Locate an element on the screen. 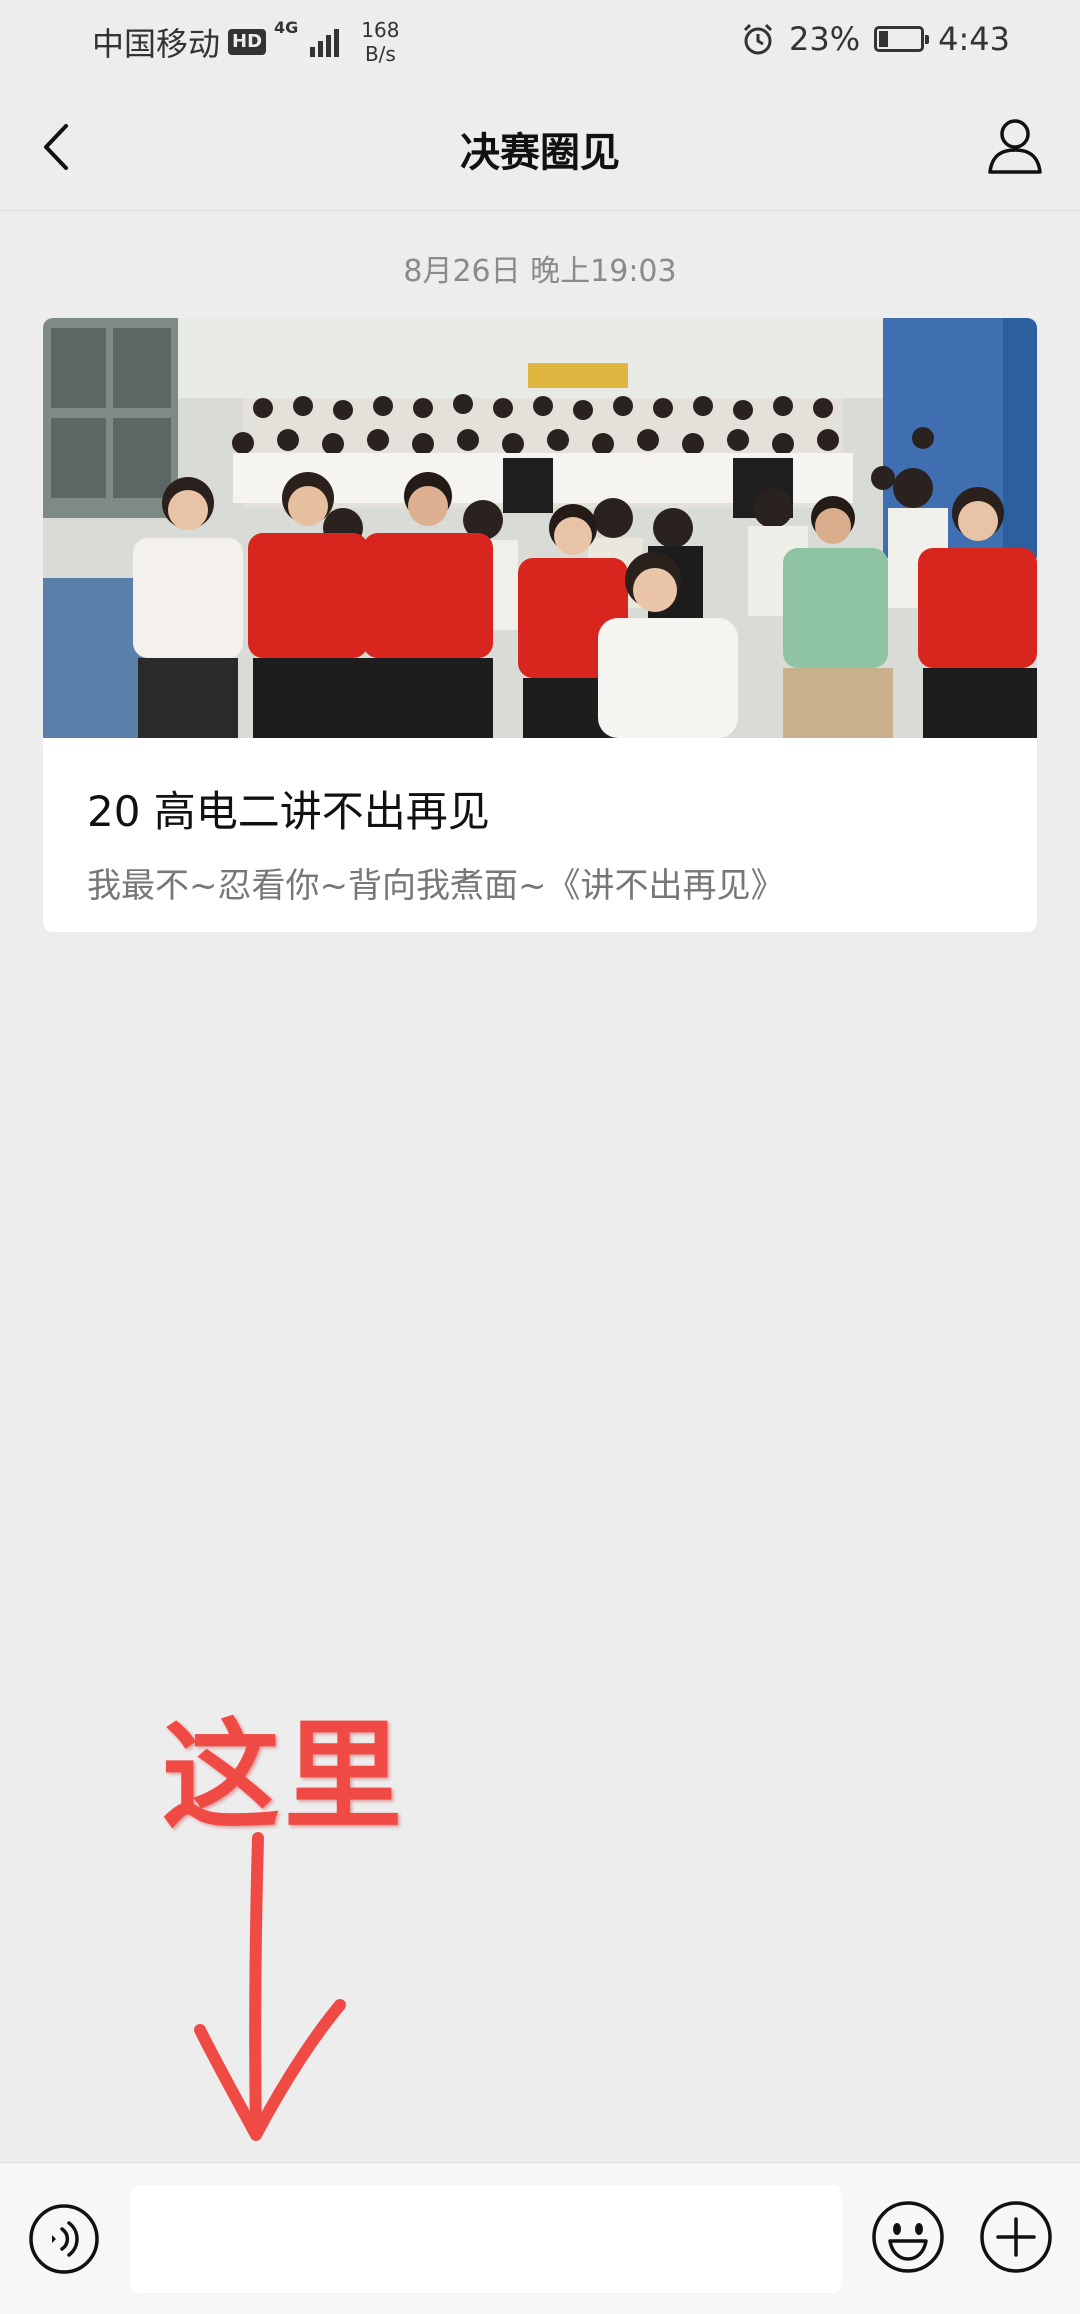 Image resolution: width=1080 pixels, height=2314 pixels. page-title: 决赛圈见 is located at coordinates (540, 153).